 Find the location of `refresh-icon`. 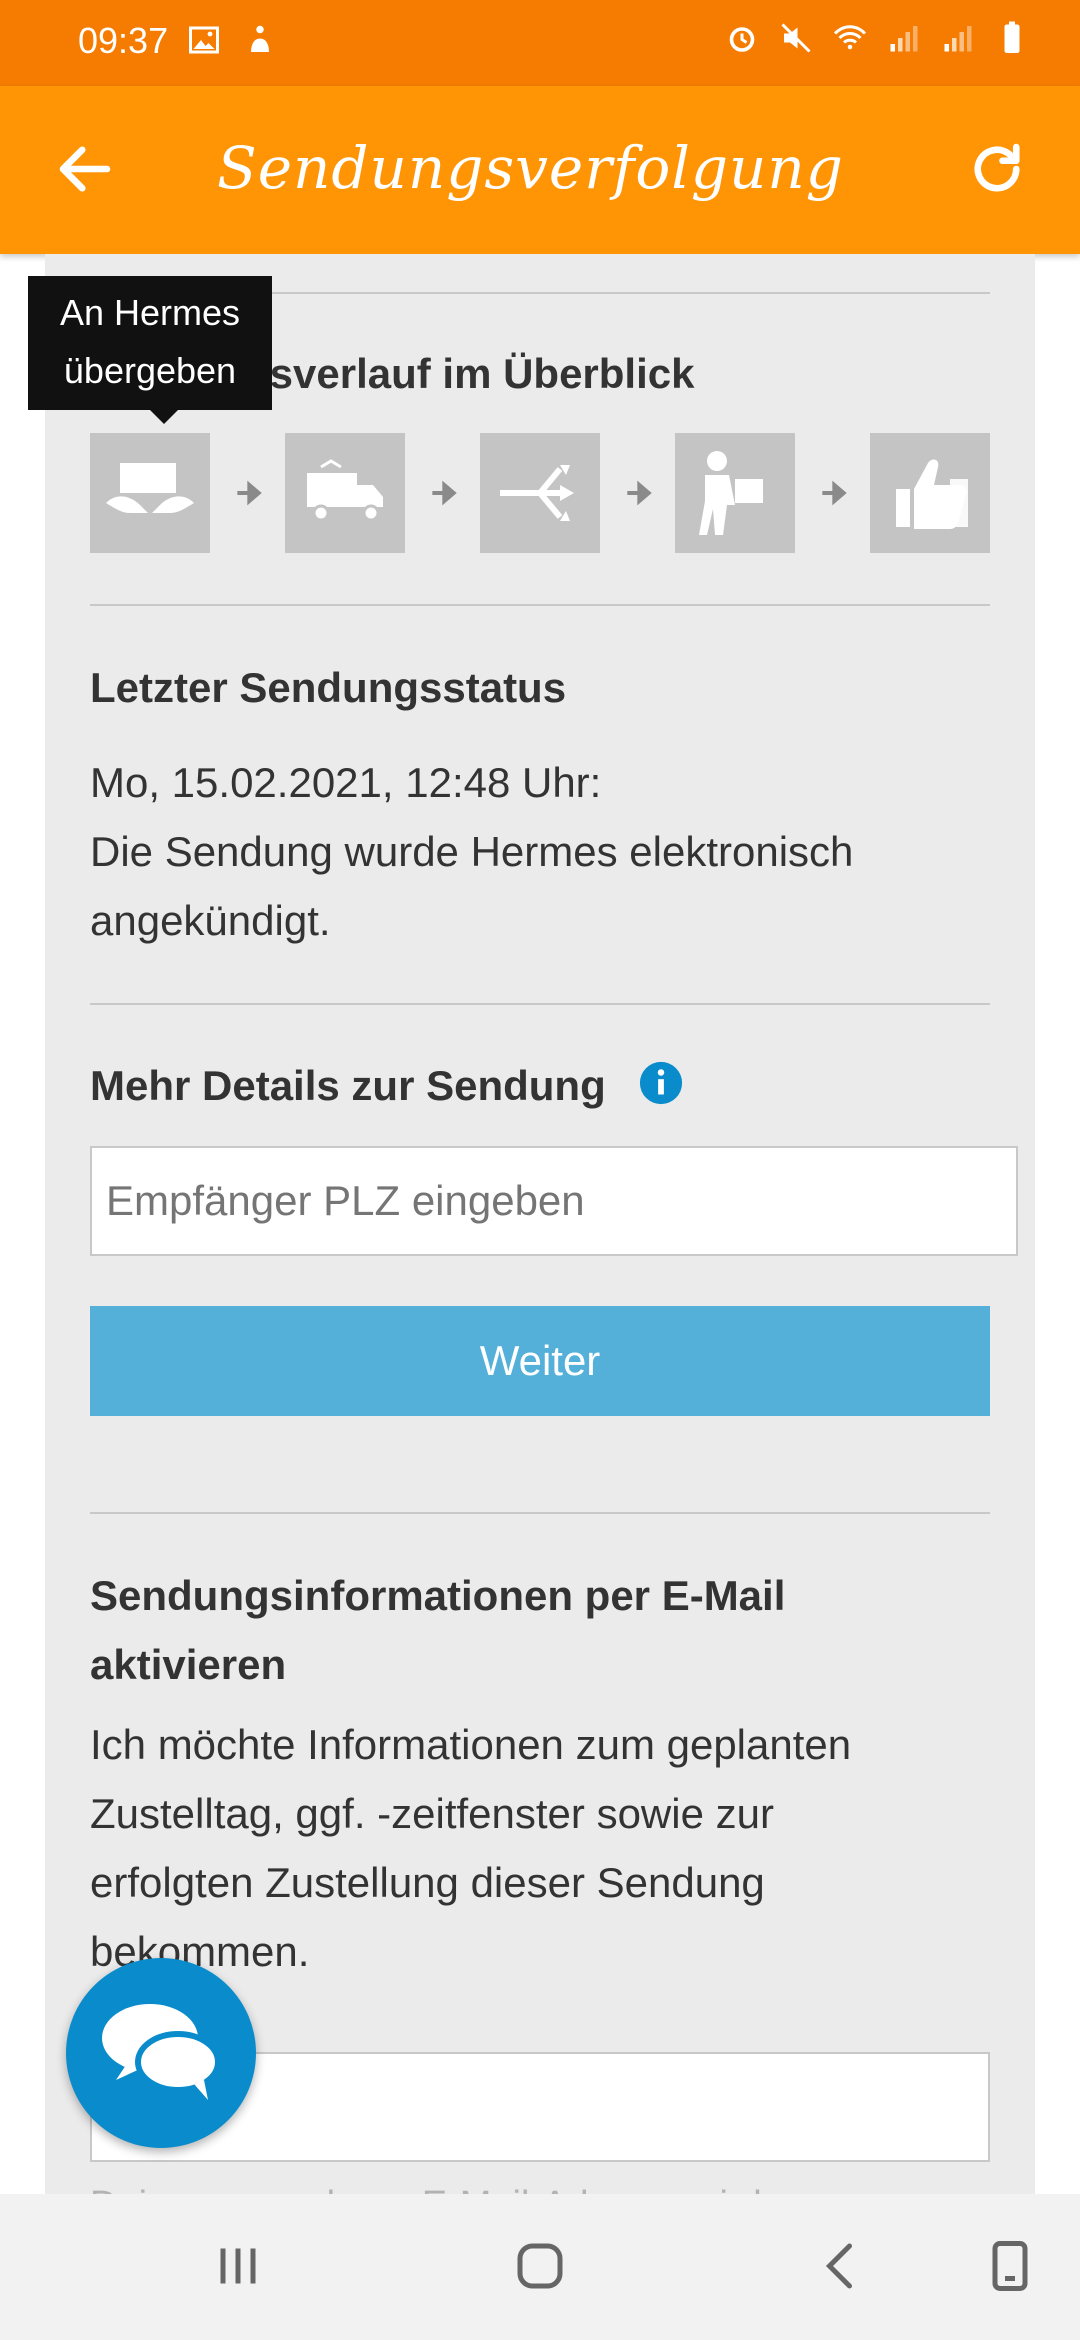

refresh-icon is located at coordinates (997, 169).